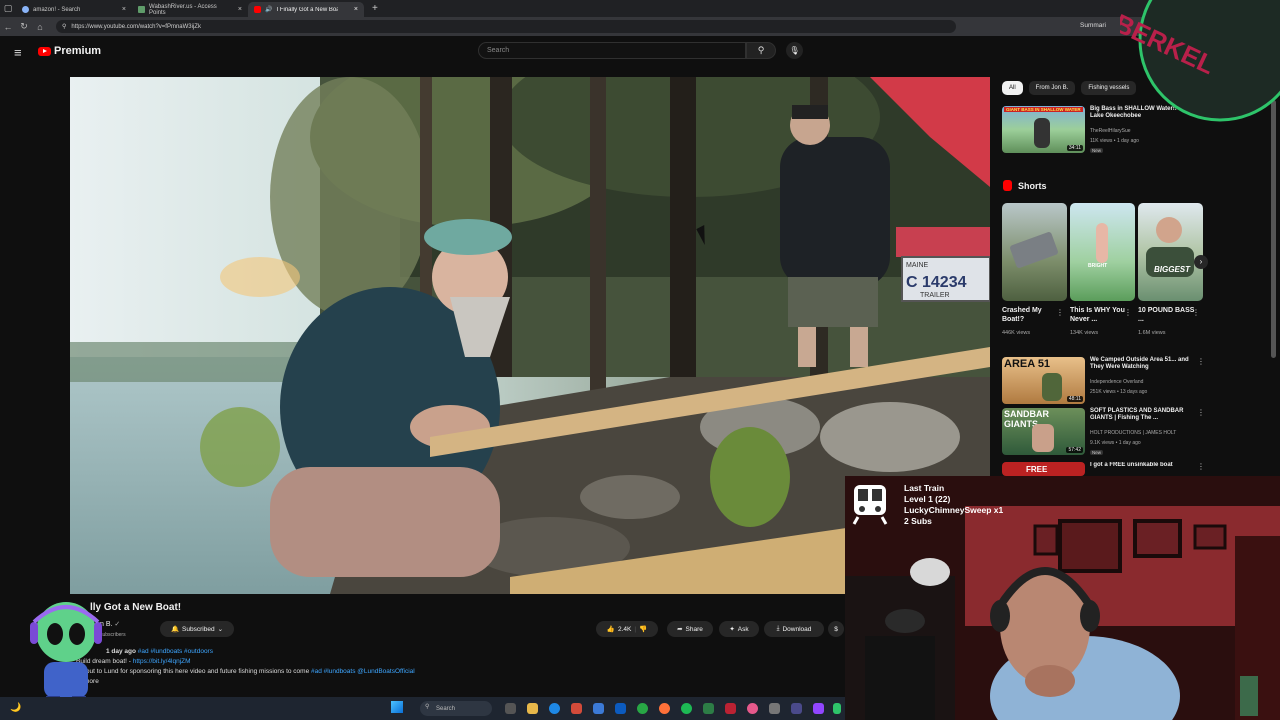 Image resolution: width=1280 pixels, height=720 pixels. I want to click on edge-icon, so click(554, 708).